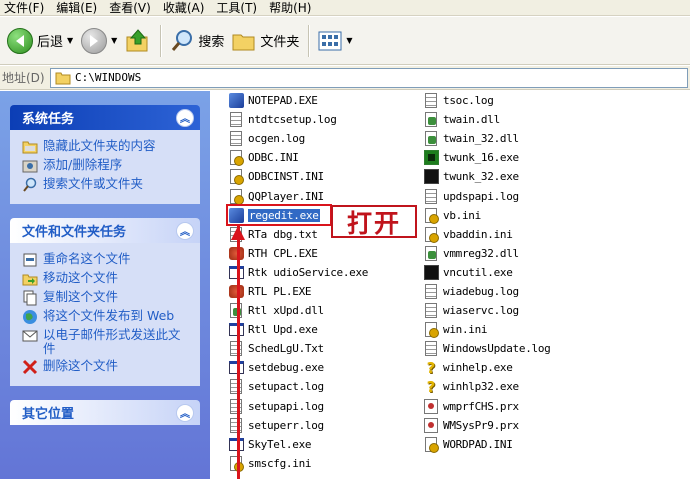 The width and height of the screenshot is (690, 479). I want to click on task-move: 移动这个文件, so click(106, 279).